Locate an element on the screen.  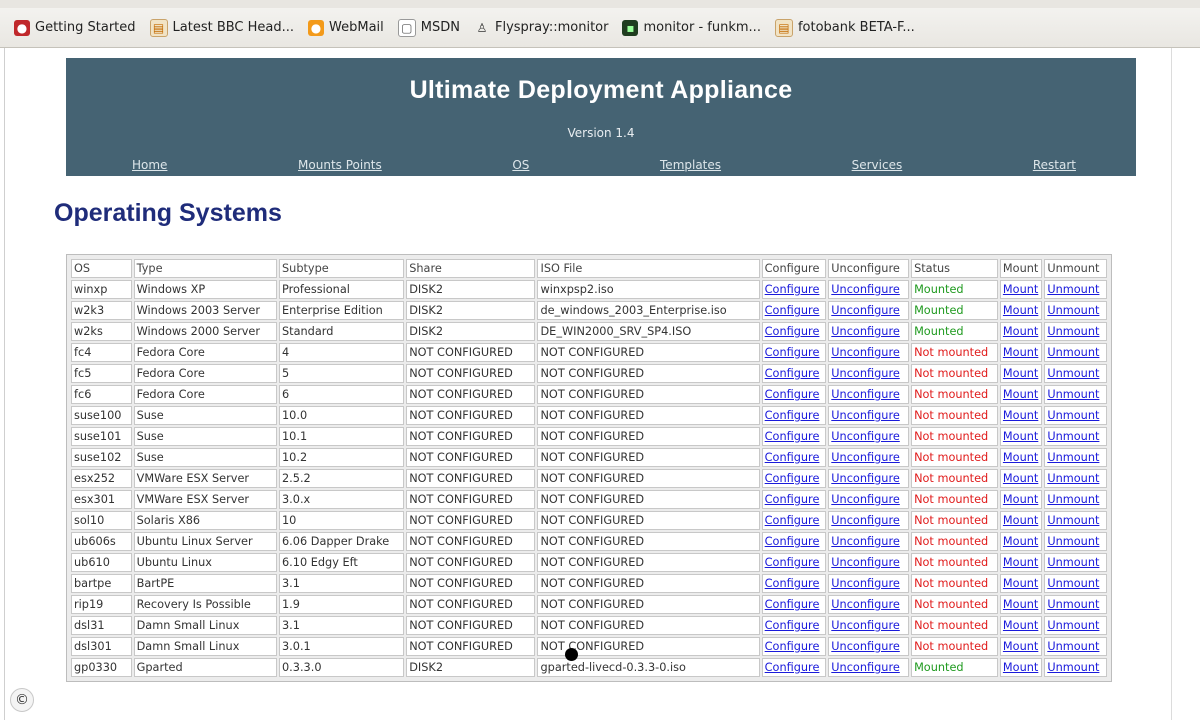
bookmark-item: ▢ MSDN is located at coordinates (428, 27).